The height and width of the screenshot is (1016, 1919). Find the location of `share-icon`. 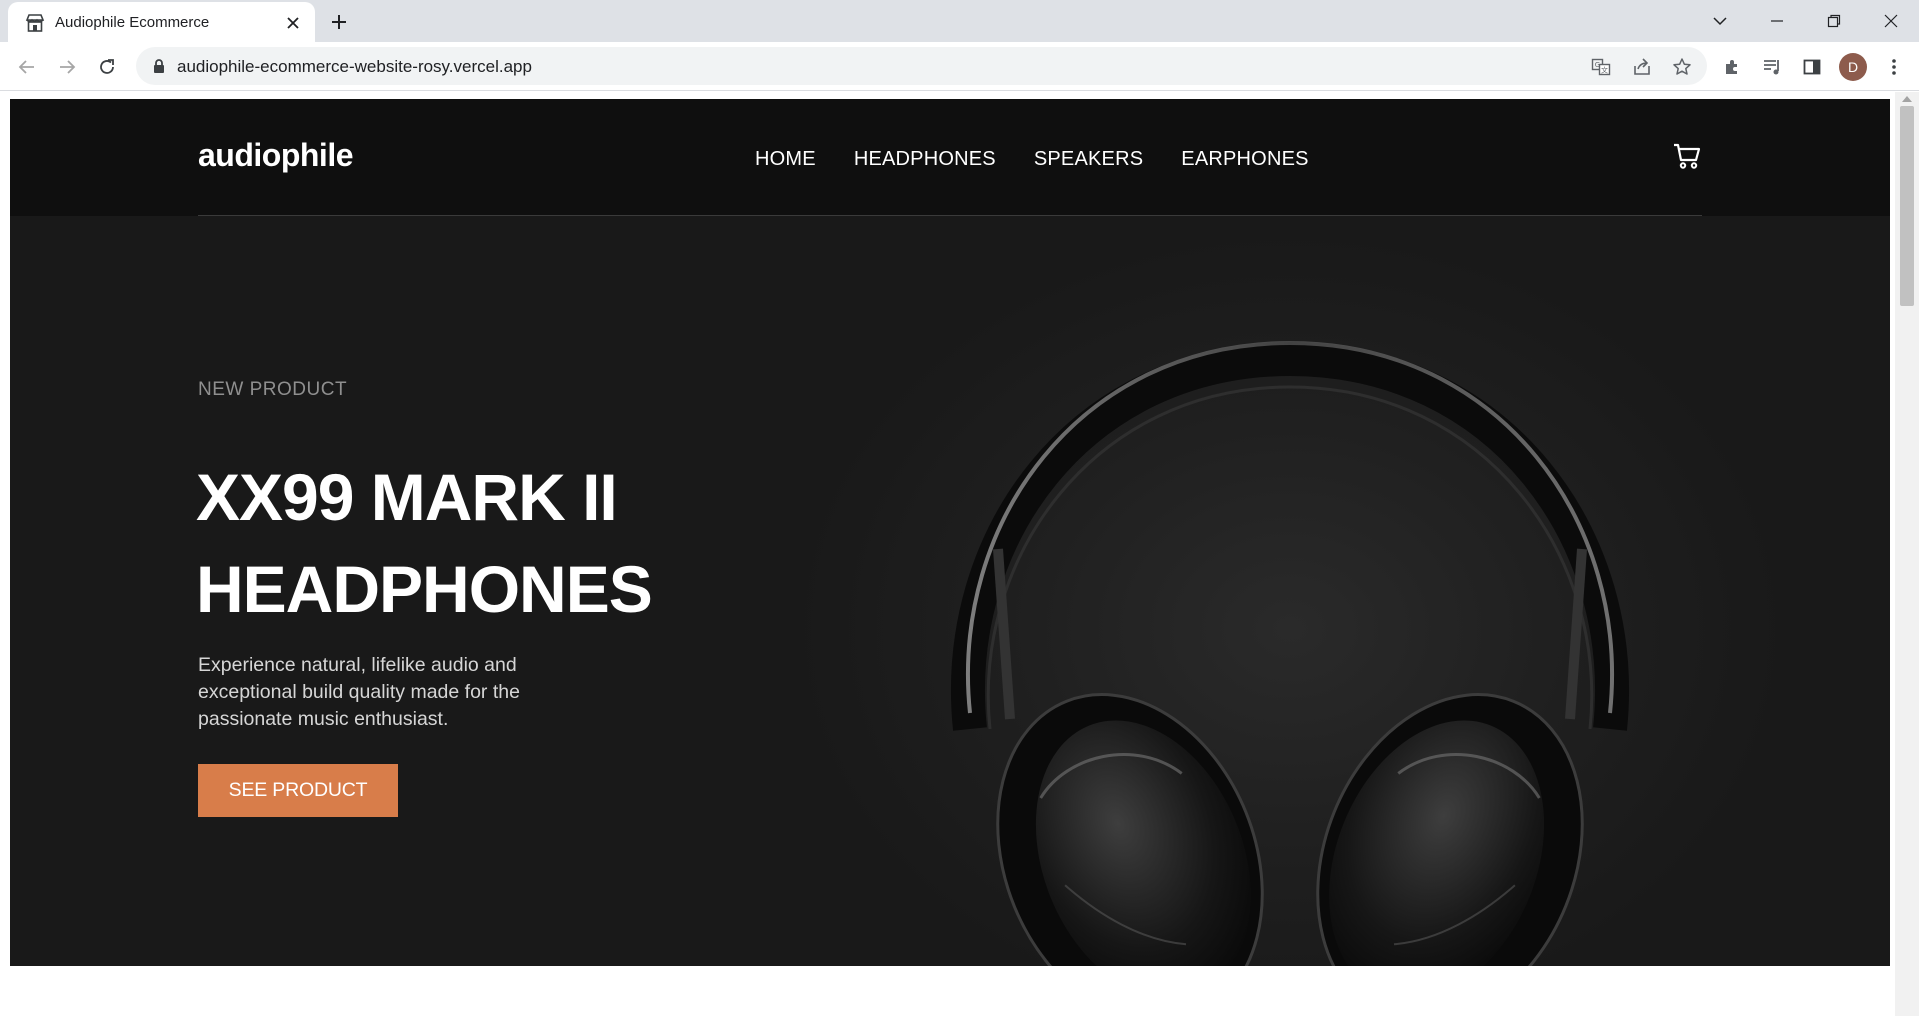

share-icon is located at coordinates (1642, 67).